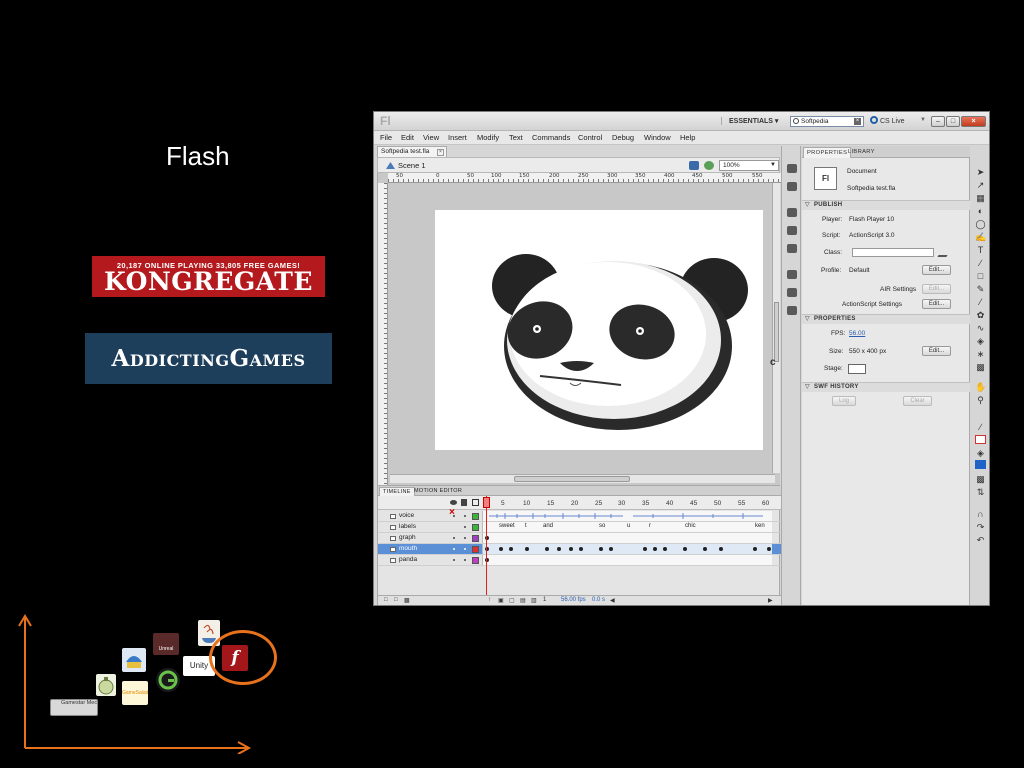 The image size is (1024, 768). I want to click on menu-window: Window, so click(657, 137).